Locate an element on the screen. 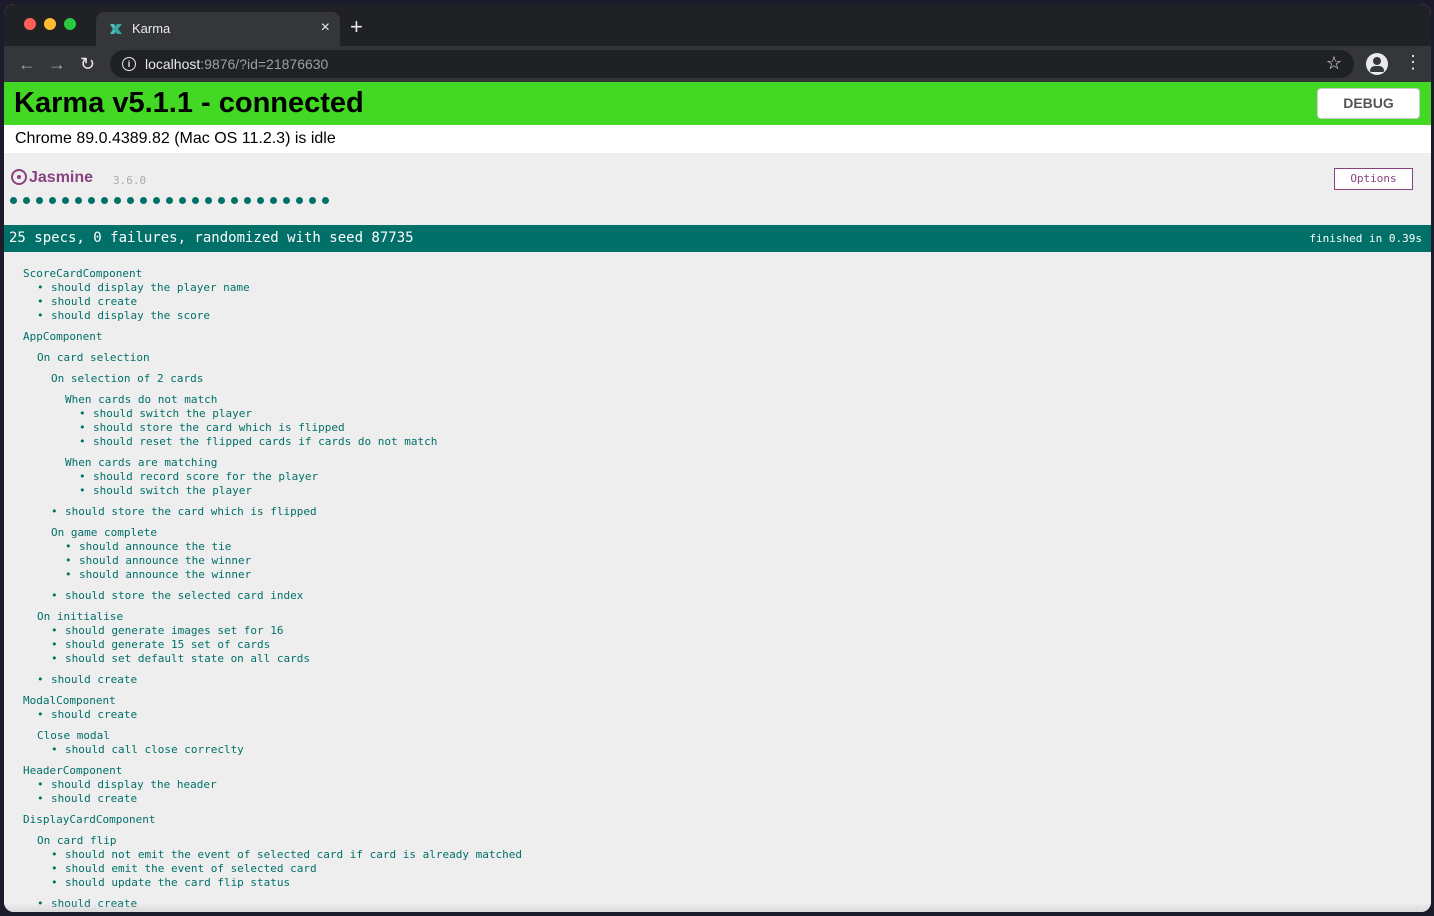 This screenshot has height=916, width=1434. info-icon: i is located at coordinates (129, 64).